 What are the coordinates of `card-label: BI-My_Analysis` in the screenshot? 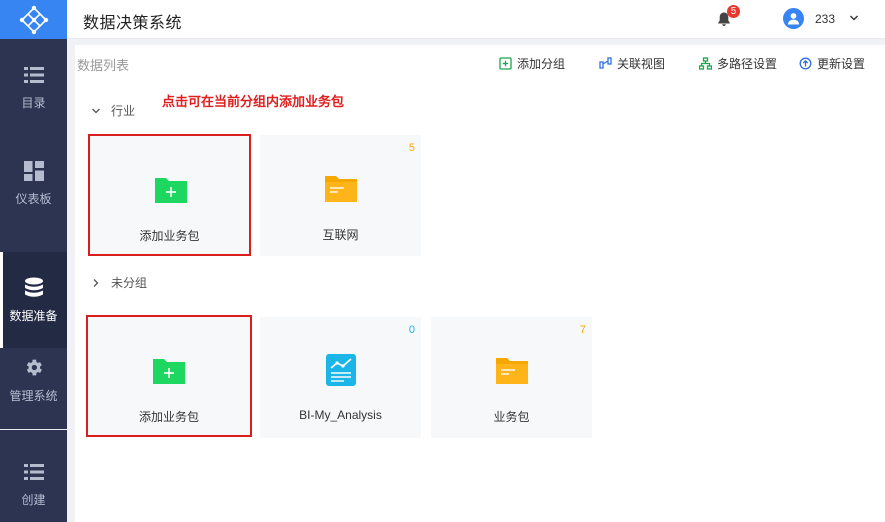 It's located at (340, 415).